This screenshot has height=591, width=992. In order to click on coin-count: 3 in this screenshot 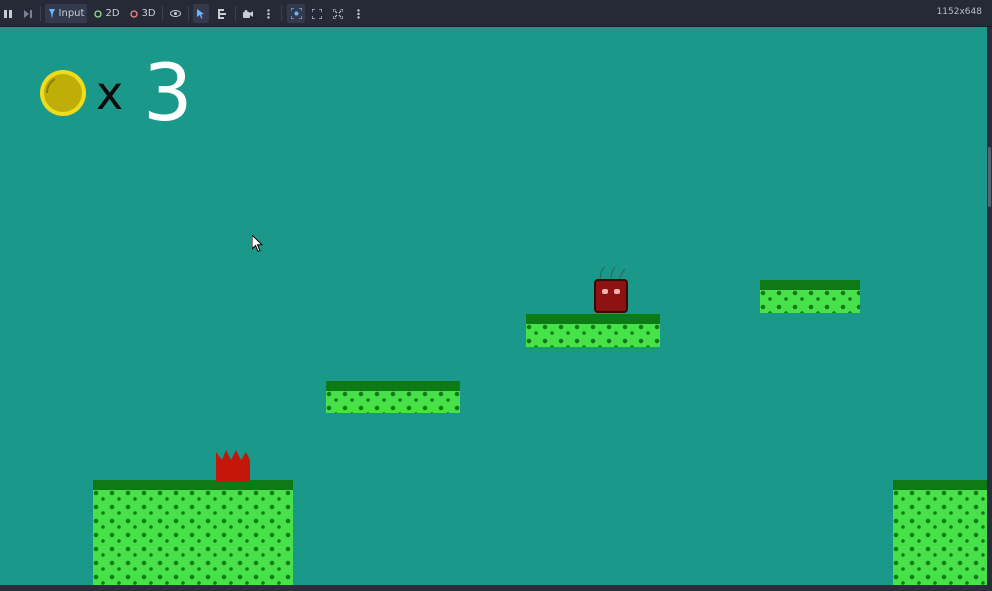, I will do `click(168, 94)`.